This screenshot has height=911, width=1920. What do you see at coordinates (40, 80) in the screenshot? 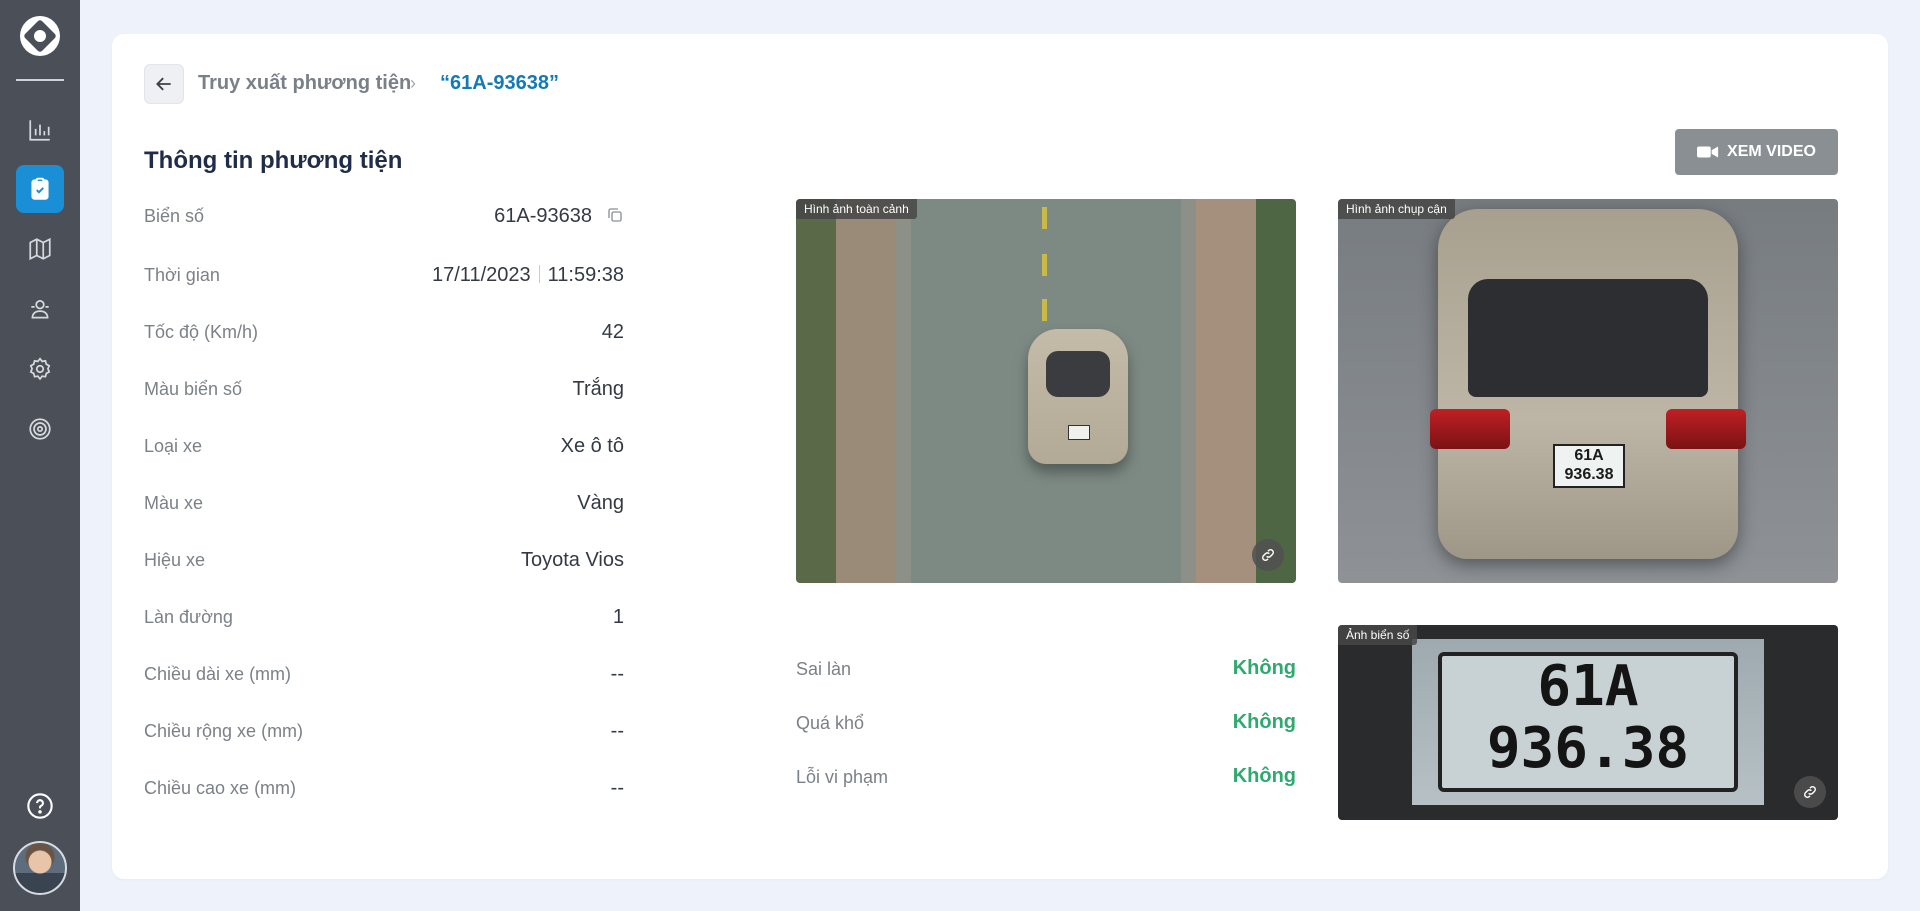
I see `sidebar-divider` at bounding box center [40, 80].